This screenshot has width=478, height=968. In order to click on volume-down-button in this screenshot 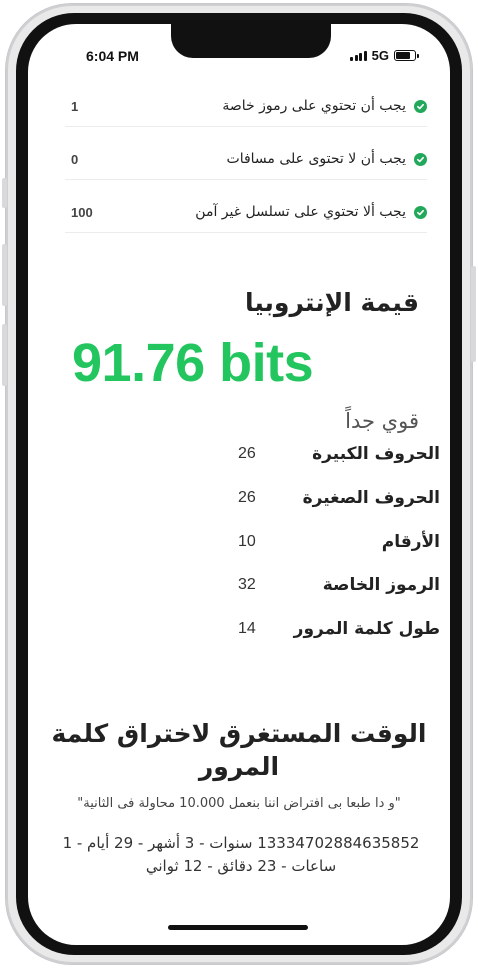, I will do `click(4, 355)`.